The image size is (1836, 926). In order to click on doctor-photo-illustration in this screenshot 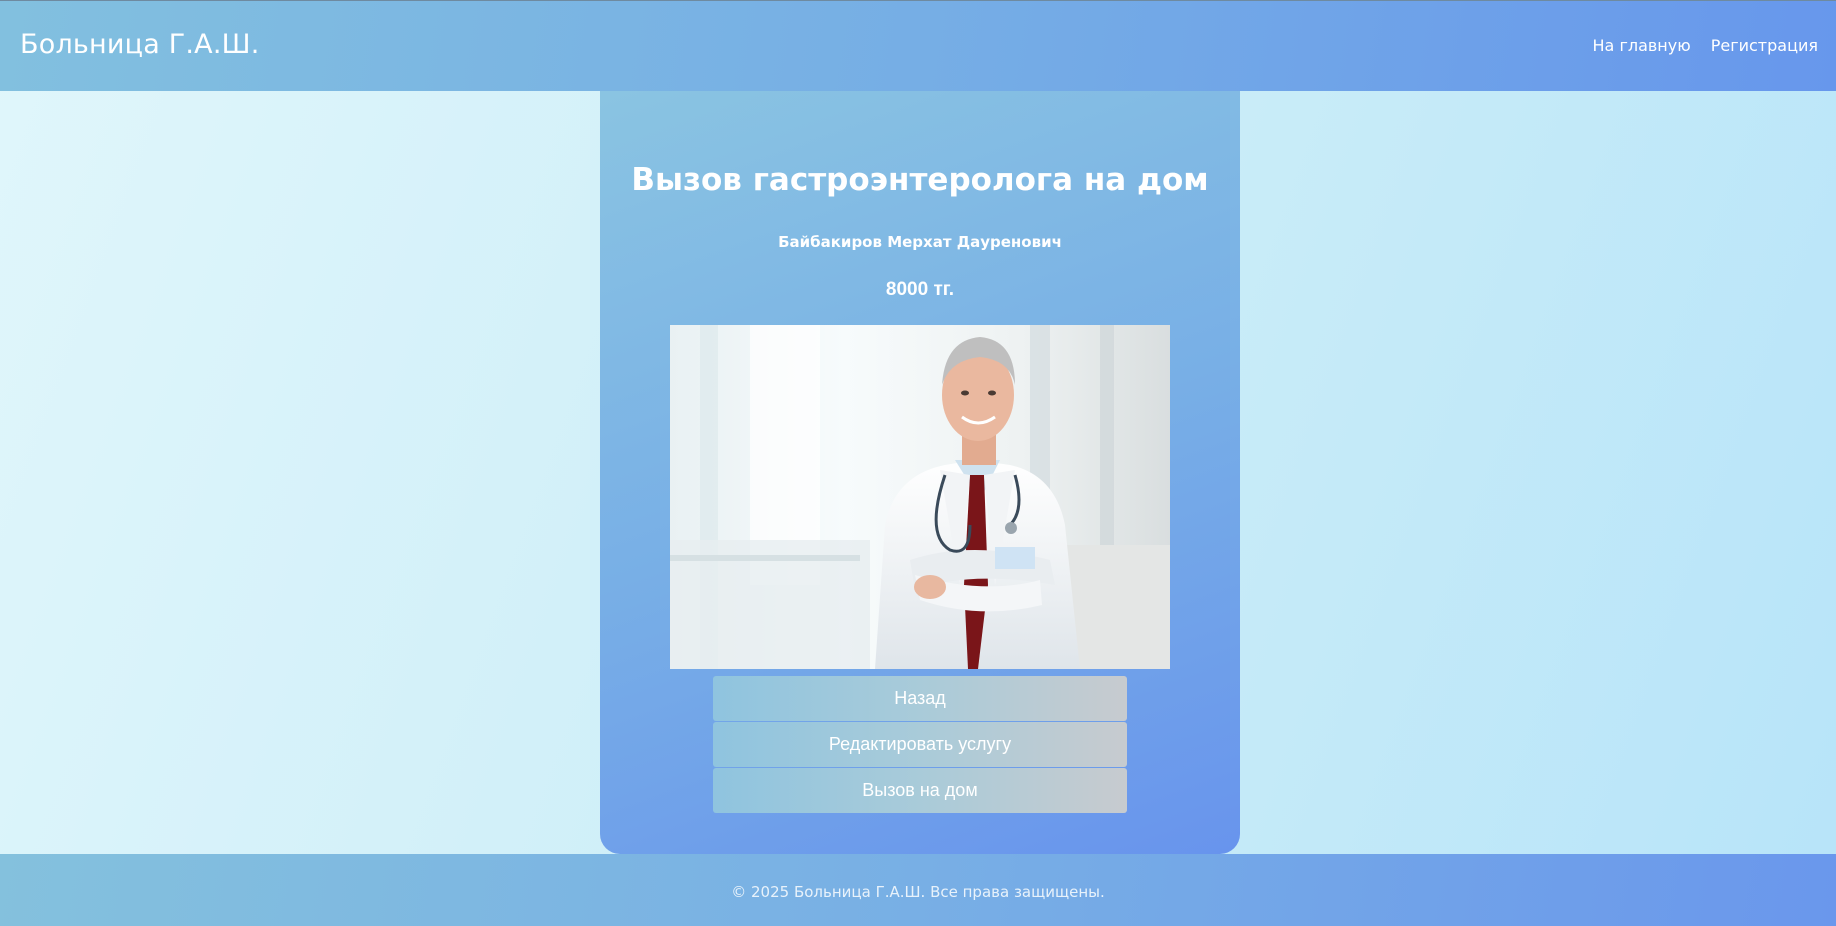, I will do `click(920, 497)`.